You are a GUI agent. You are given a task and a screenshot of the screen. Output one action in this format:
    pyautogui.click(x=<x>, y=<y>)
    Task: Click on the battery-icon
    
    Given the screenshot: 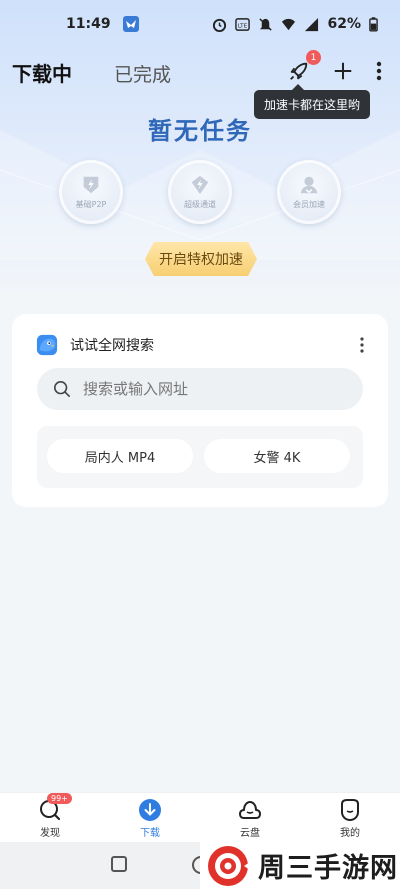 What is the action you would take?
    pyautogui.click(x=373, y=23)
    